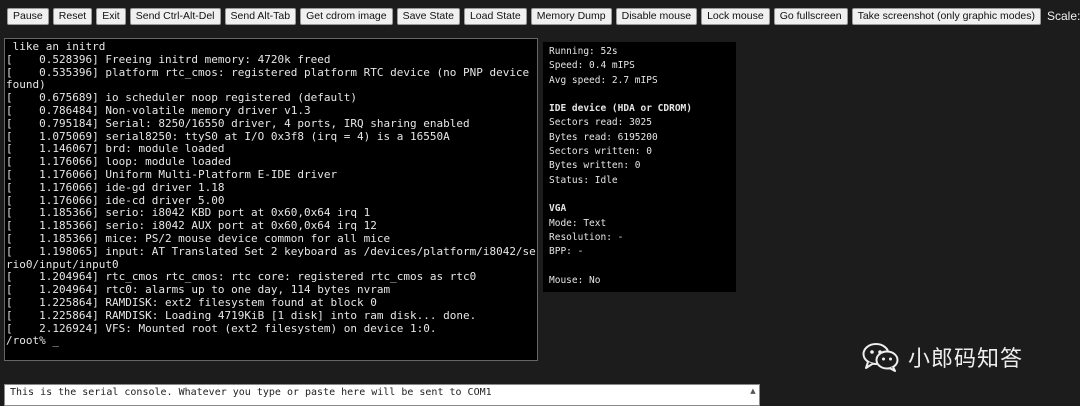  I want to click on stats-line: Mouse: No, so click(575, 280).